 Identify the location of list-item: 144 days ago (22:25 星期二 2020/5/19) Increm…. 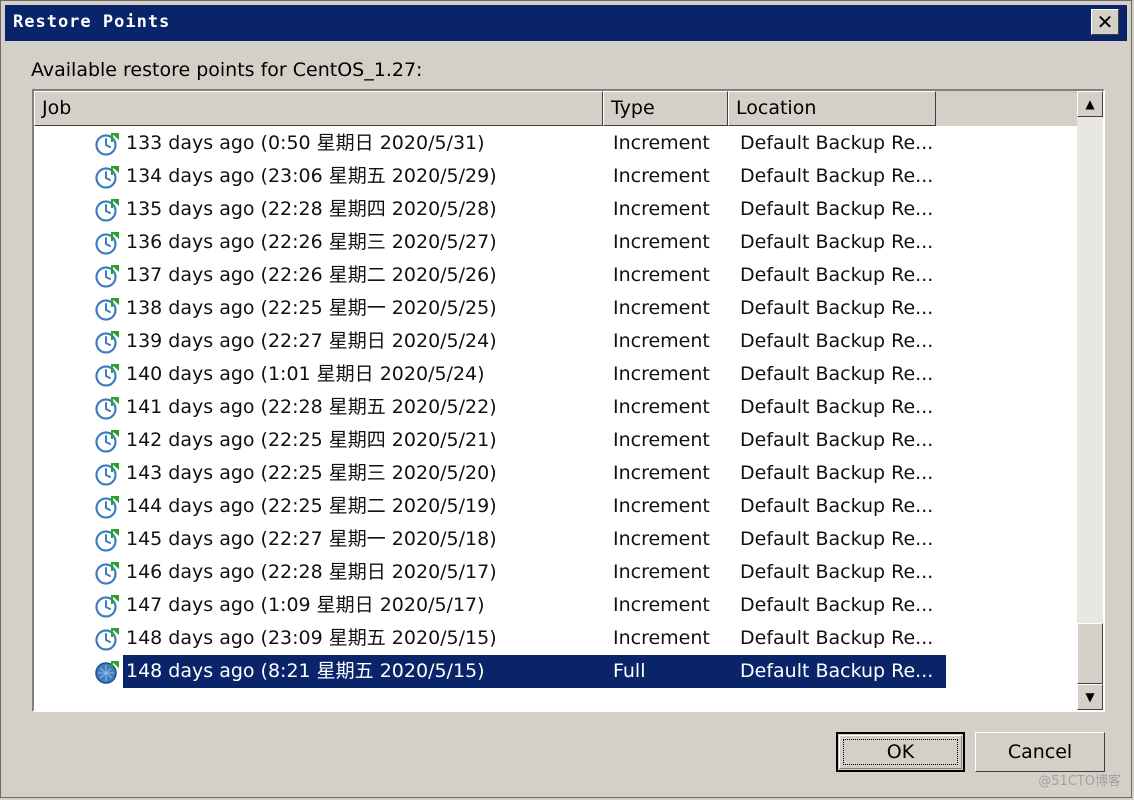
(558, 506).